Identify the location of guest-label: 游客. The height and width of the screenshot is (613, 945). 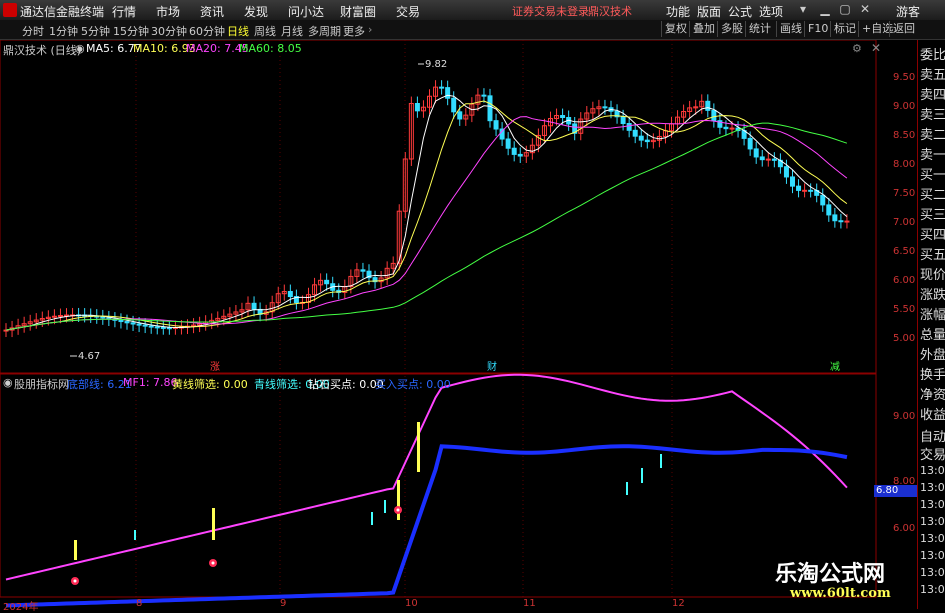
(908, 11).